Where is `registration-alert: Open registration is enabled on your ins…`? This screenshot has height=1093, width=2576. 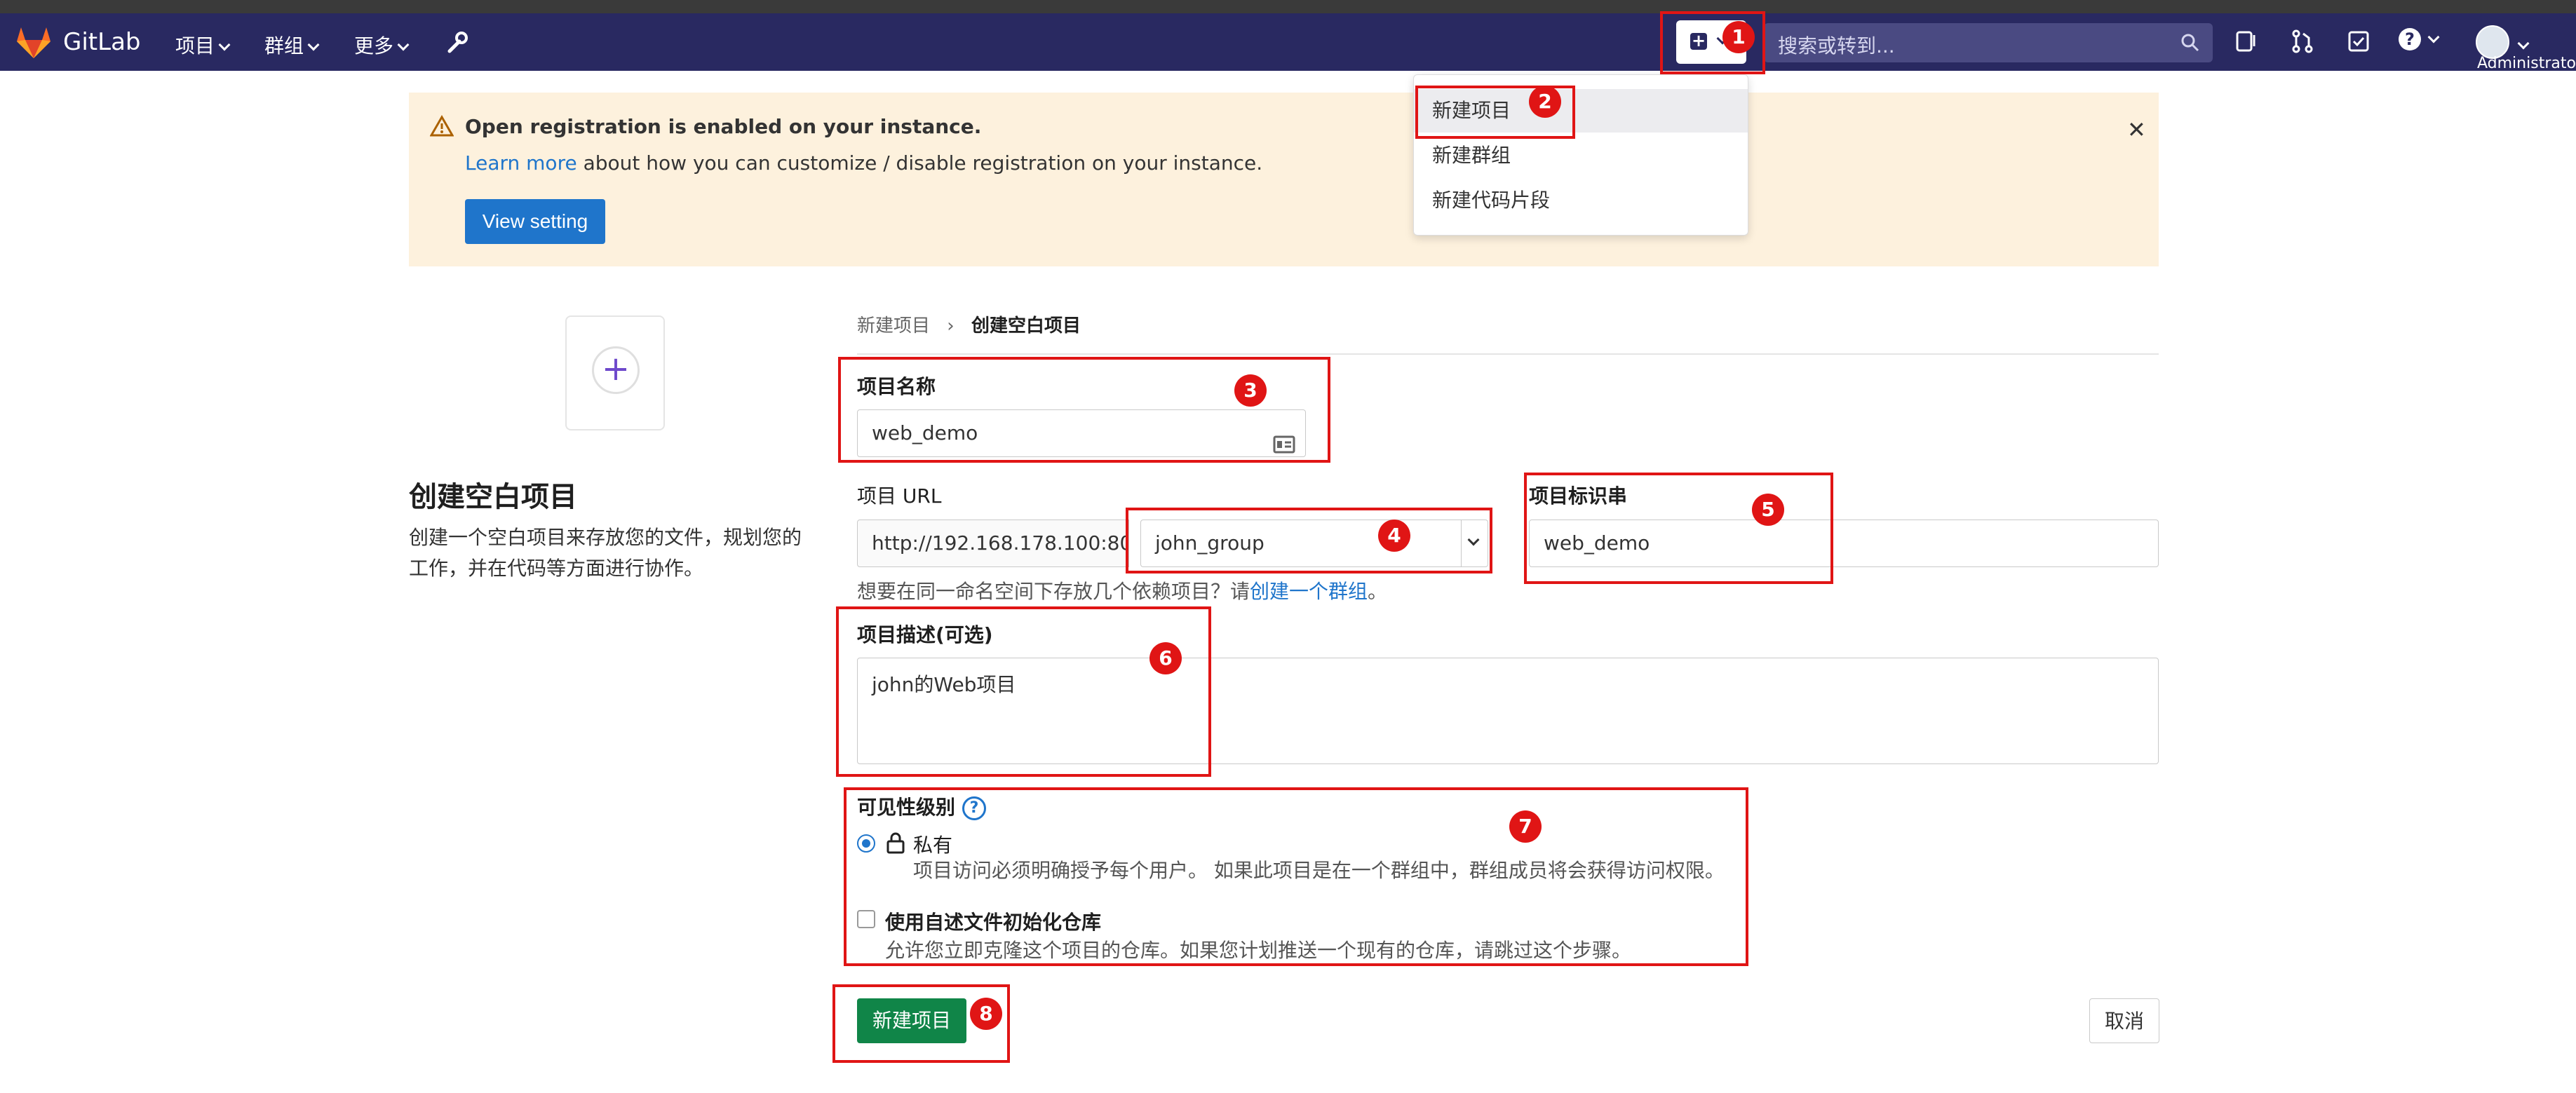
registration-alert: Open registration is enabled on your ins… is located at coordinates (1284, 179).